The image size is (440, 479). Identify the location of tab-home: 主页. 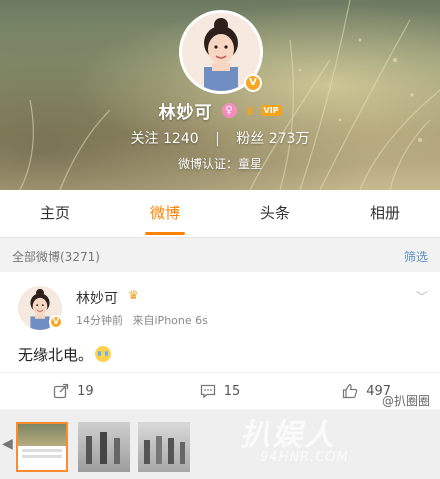
(55, 213).